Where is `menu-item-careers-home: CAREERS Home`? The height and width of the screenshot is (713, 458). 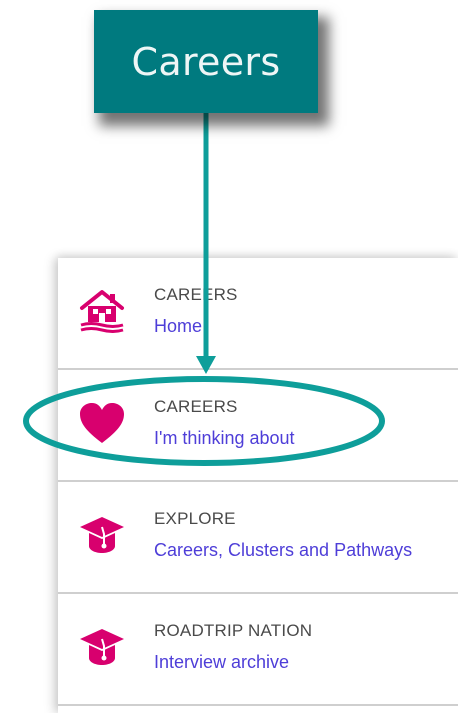
menu-item-careers-home: CAREERS Home is located at coordinates (258, 314).